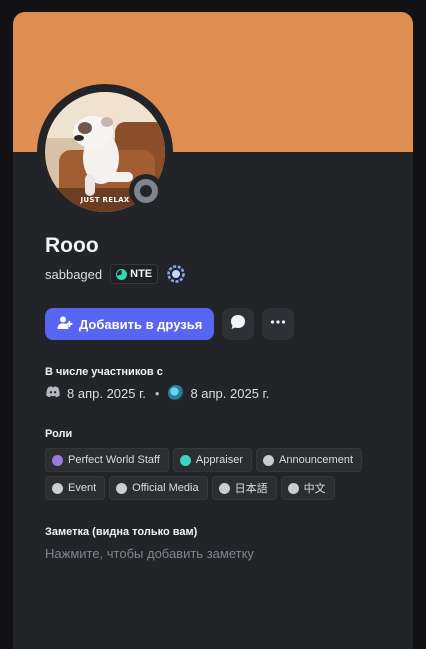 This screenshot has width=426, height=649. What do you see at coordinates (82, 488) in the screenshot?
I see `role-label: Event` at bounding box center [82, 488].